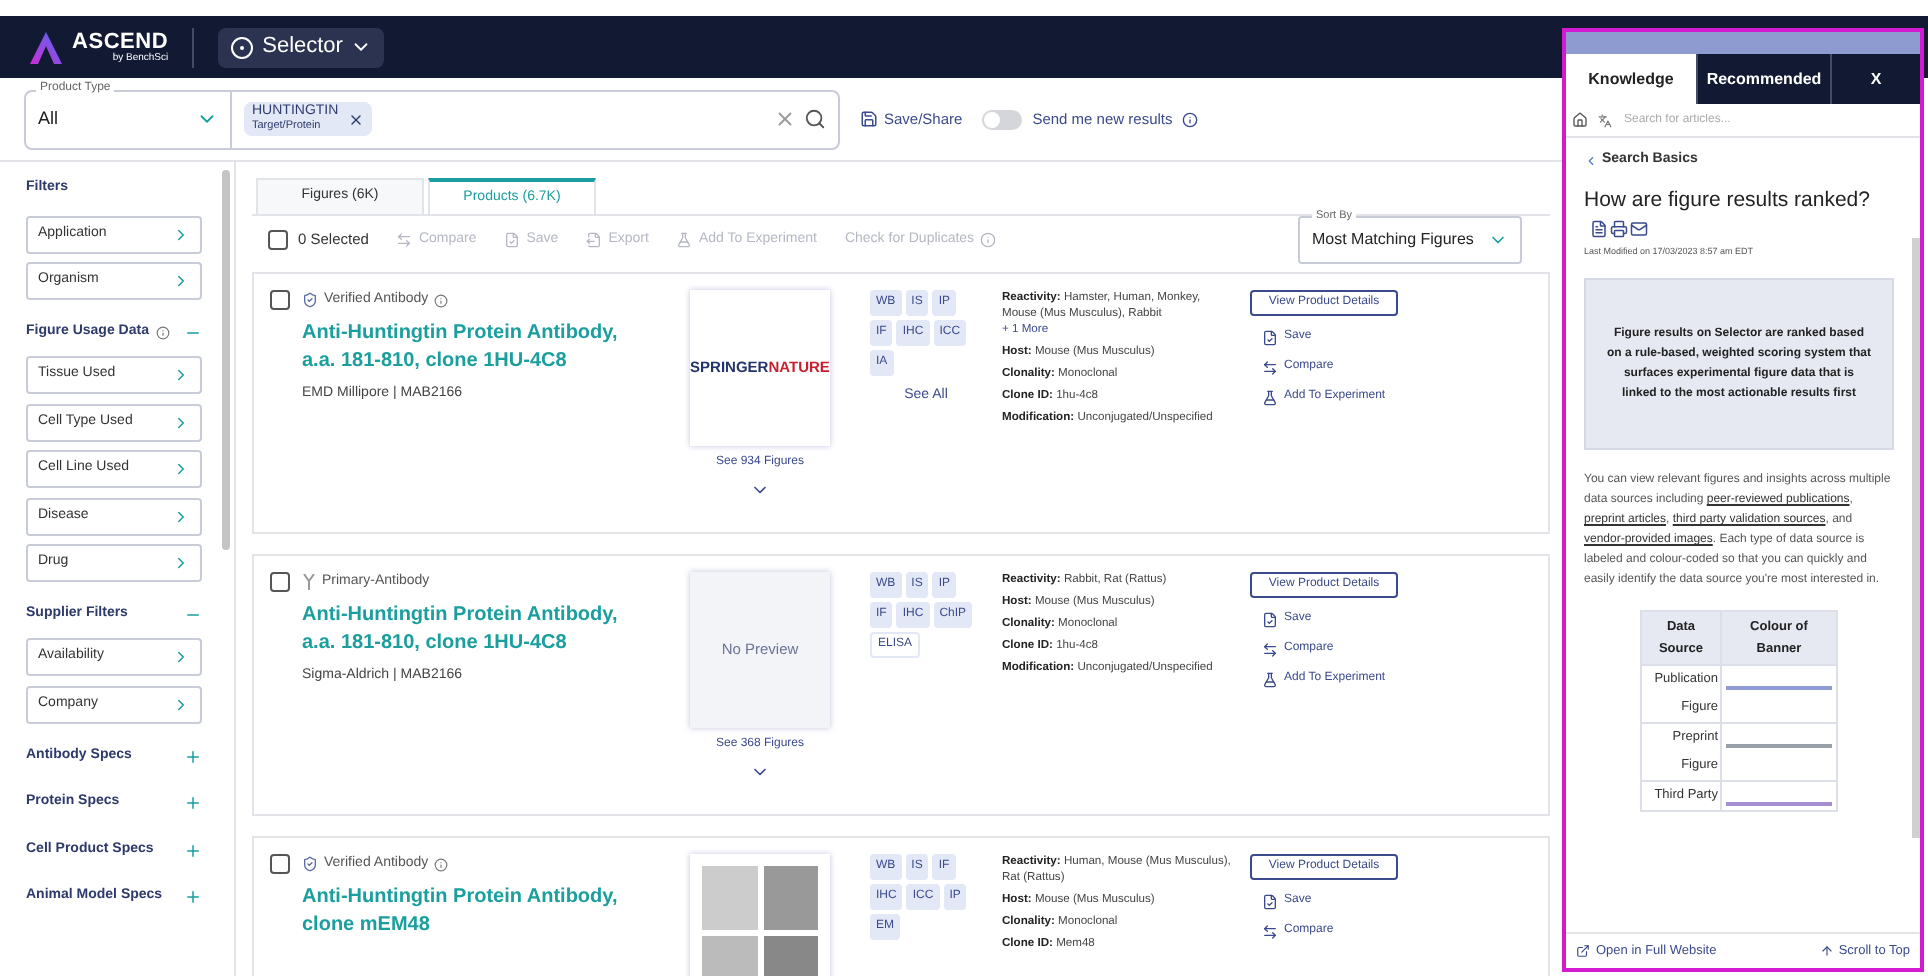 The image size is (1928, 976). I want to click on home-icon, so click(1580, 120).